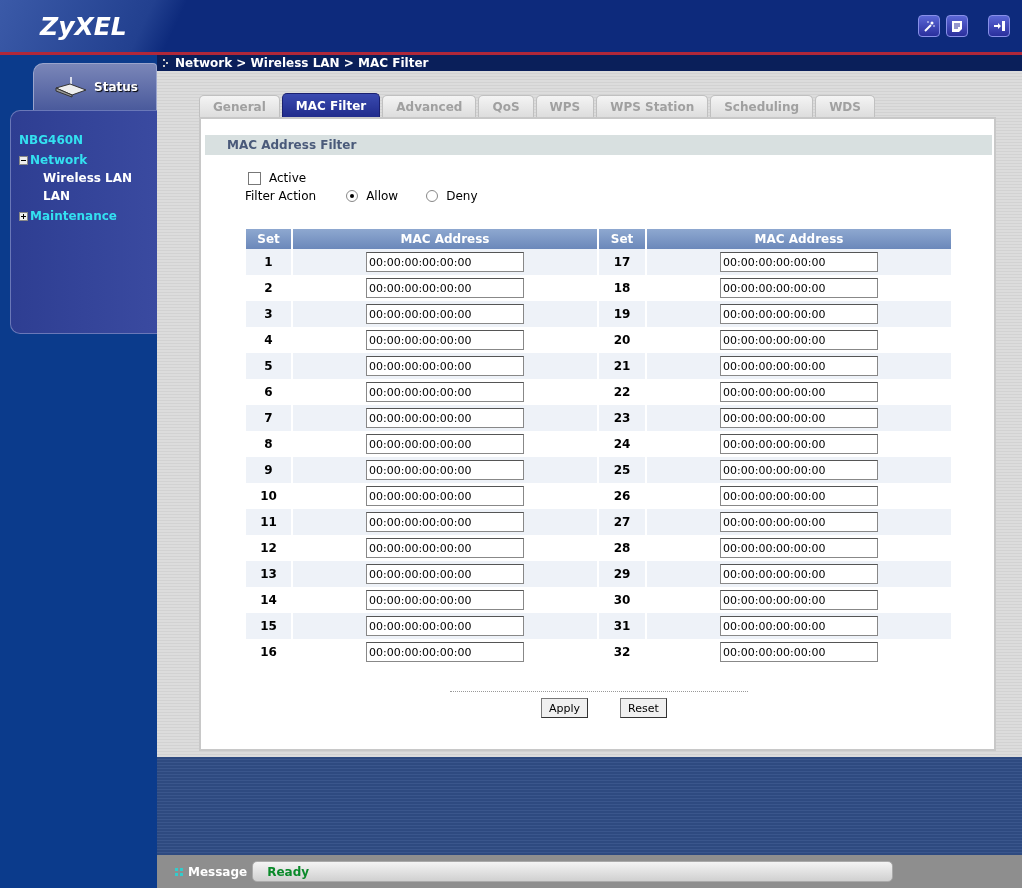 This screenshot has height=888, width=1022. What do you see at coordinates (565, 708) in the screenshot?
I see `apply-button: Apply` at bounding box center [565, 708].